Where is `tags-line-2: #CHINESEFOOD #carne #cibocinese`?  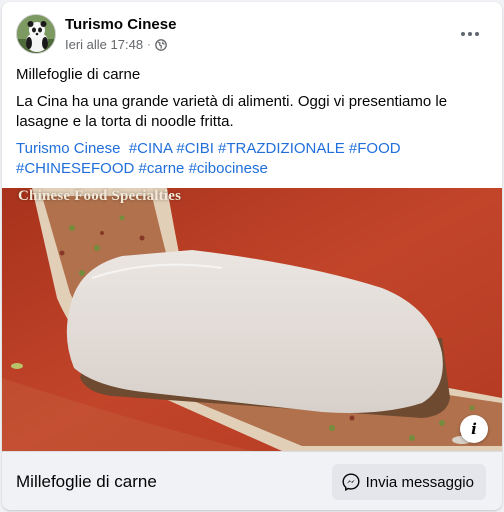 tags-line-2: #CHINESEFOOD #carne #cibocinese is located at coordinates (252, 169).